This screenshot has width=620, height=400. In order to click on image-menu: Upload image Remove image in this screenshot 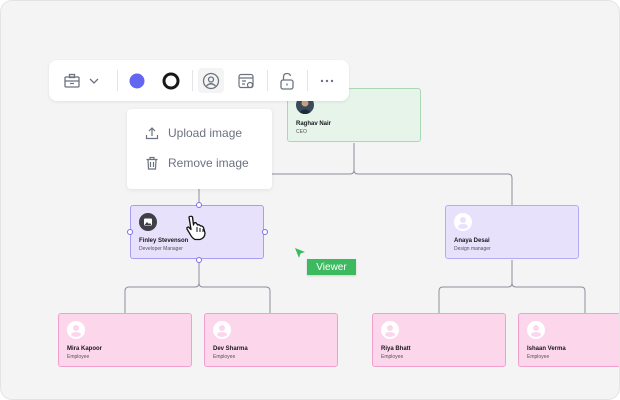, I will do `click(199, 149)`.